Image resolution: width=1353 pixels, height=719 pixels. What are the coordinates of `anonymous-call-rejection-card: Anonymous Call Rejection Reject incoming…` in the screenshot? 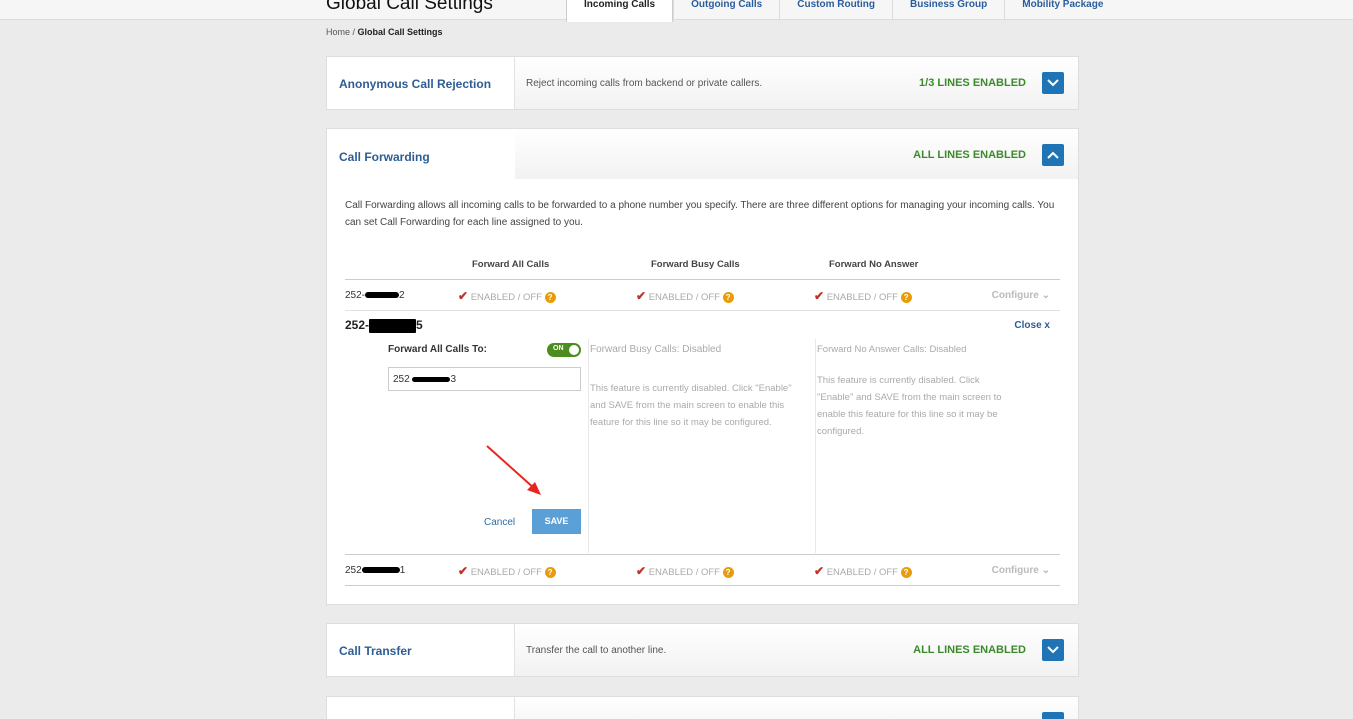 It's located at (702, 83).